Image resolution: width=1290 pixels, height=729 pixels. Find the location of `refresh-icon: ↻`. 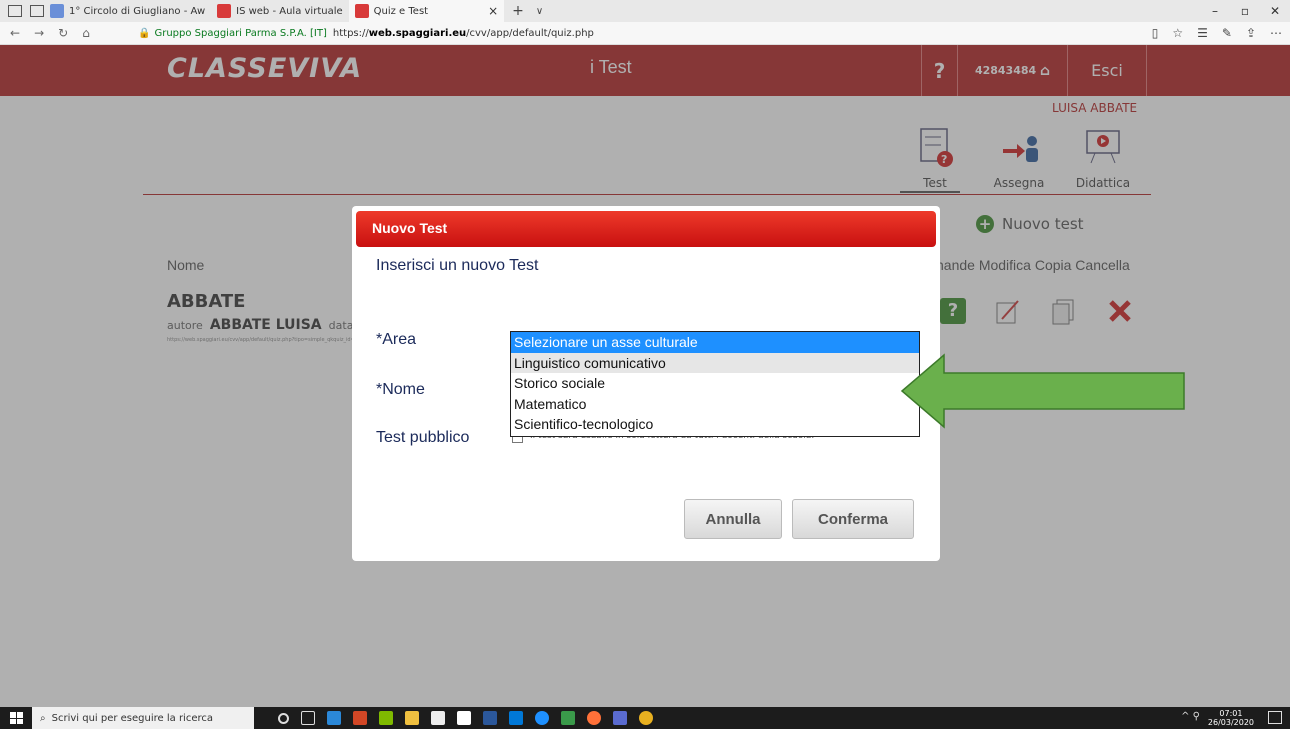

refresh-icon: ↻ is located at coordinates (63, 33).